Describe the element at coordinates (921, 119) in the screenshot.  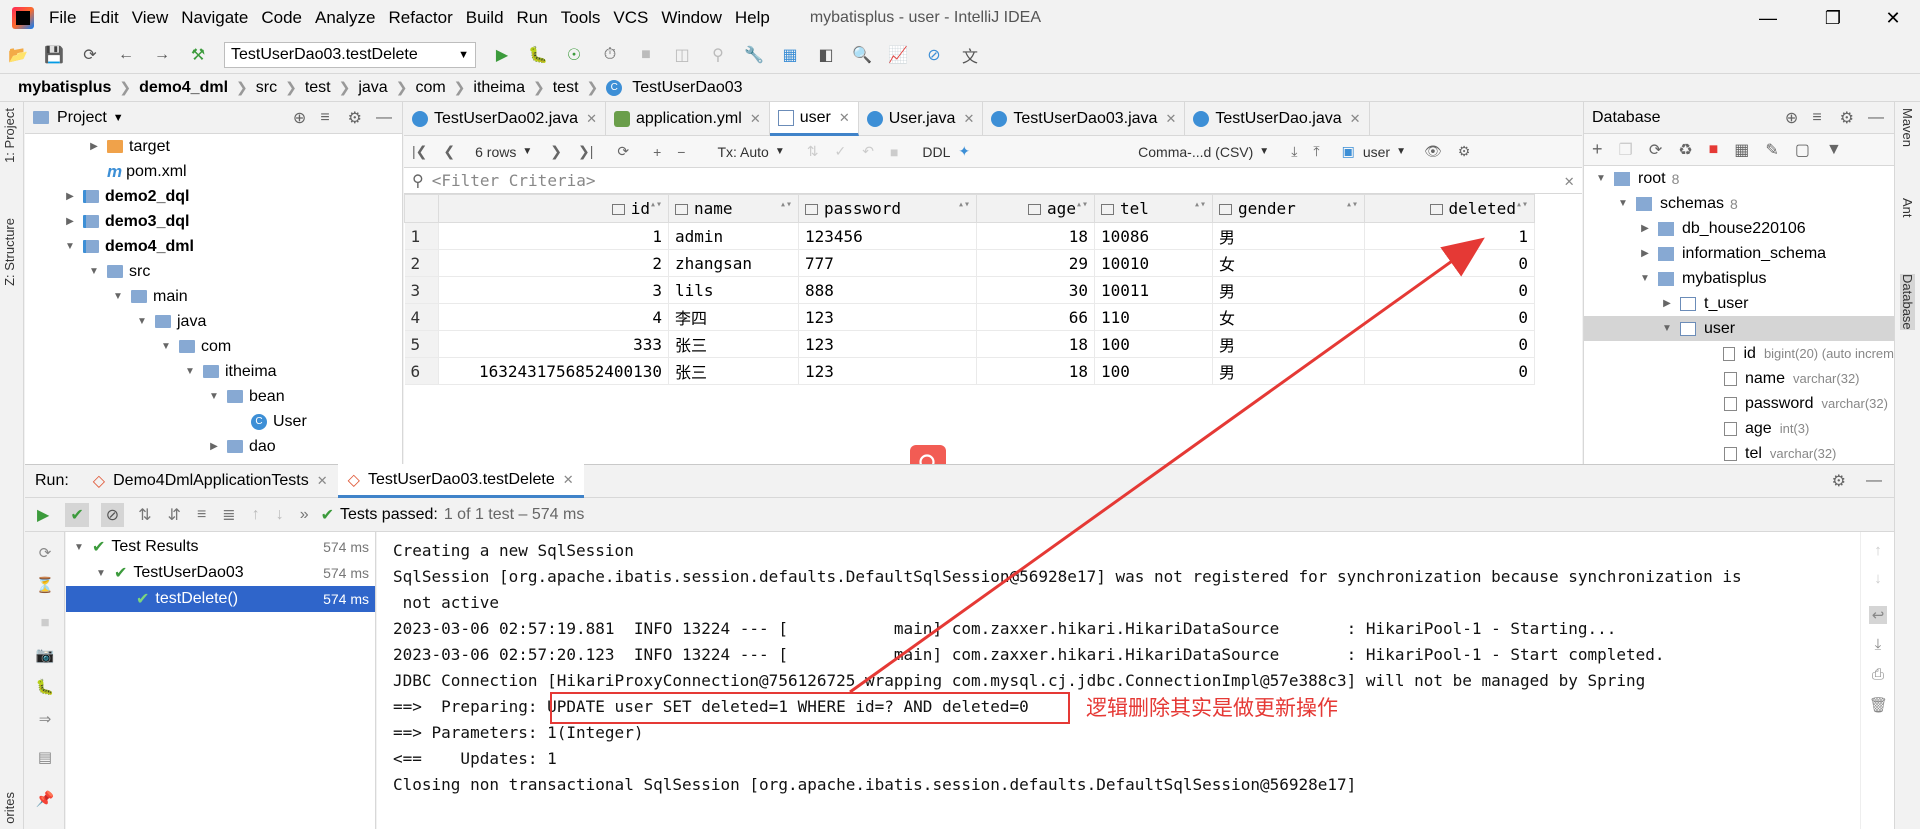
I see `editor-tab: User.java ✕` at that location.